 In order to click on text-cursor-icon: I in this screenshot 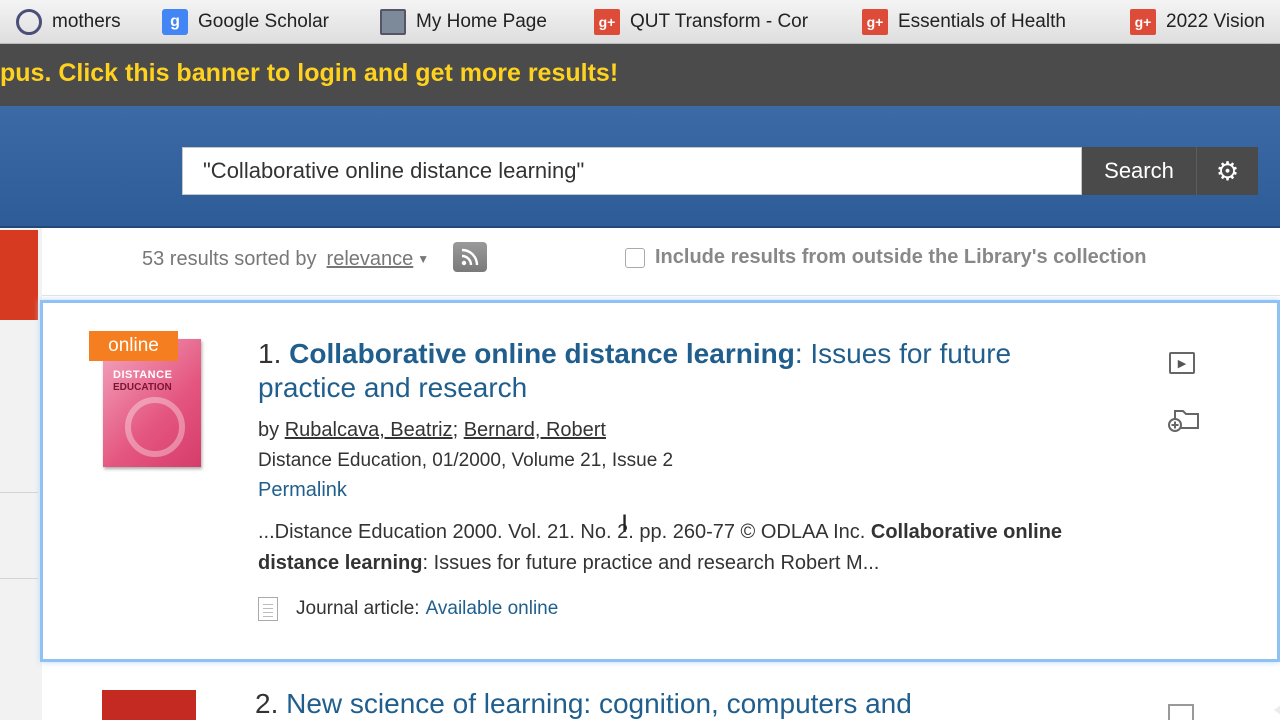, I will do `click(625, 524)`.